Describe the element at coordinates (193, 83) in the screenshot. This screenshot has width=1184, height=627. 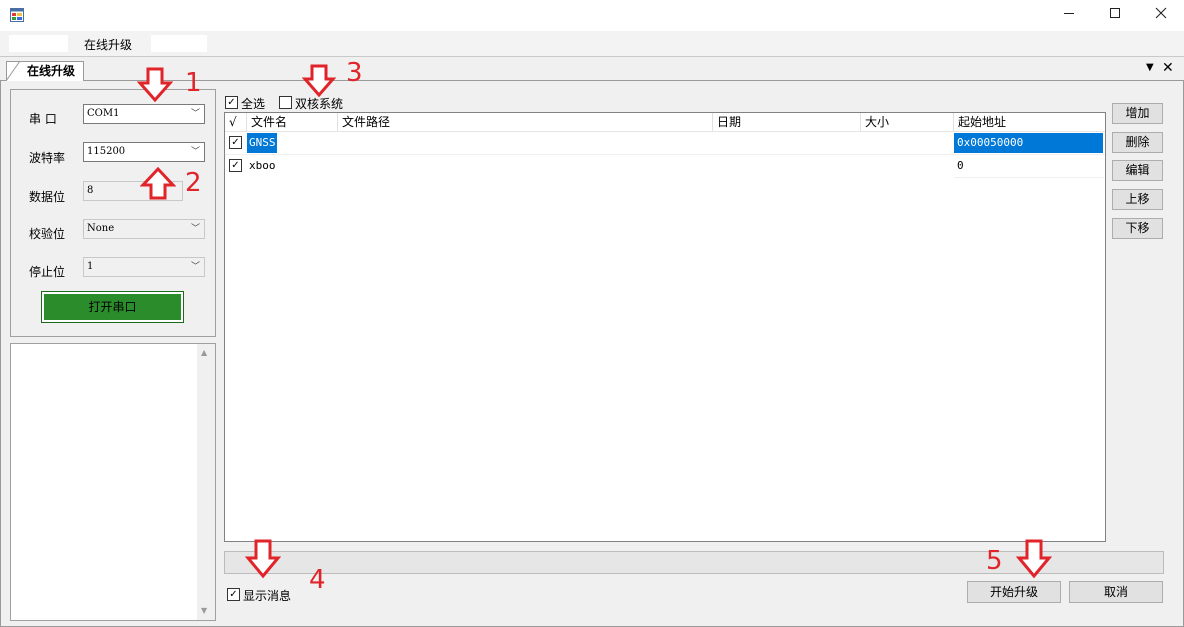
I see `annotation-number: 1` at that location.